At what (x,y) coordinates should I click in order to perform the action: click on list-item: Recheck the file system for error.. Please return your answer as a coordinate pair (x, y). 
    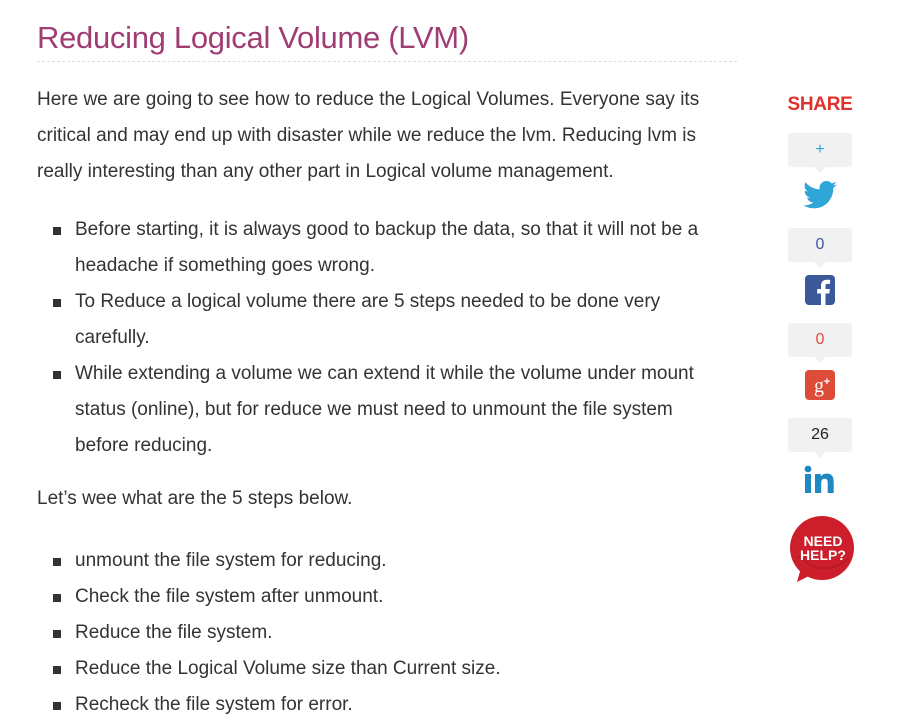
    Looking at the image, I should click on (387, 705).